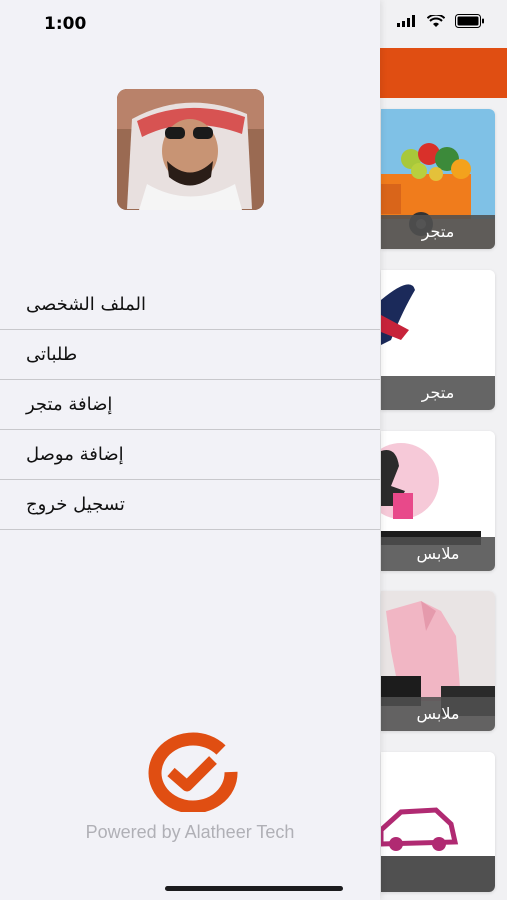  Describe the element at coordinates (443, 73) in the screenshot. I see `header-bar` at that location.